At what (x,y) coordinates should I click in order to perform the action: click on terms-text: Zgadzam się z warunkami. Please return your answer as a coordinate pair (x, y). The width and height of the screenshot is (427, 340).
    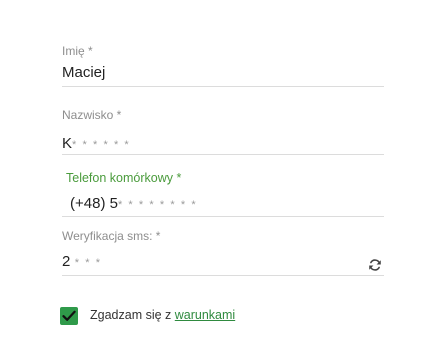
    Looking at the image, I should click on (162, 315).